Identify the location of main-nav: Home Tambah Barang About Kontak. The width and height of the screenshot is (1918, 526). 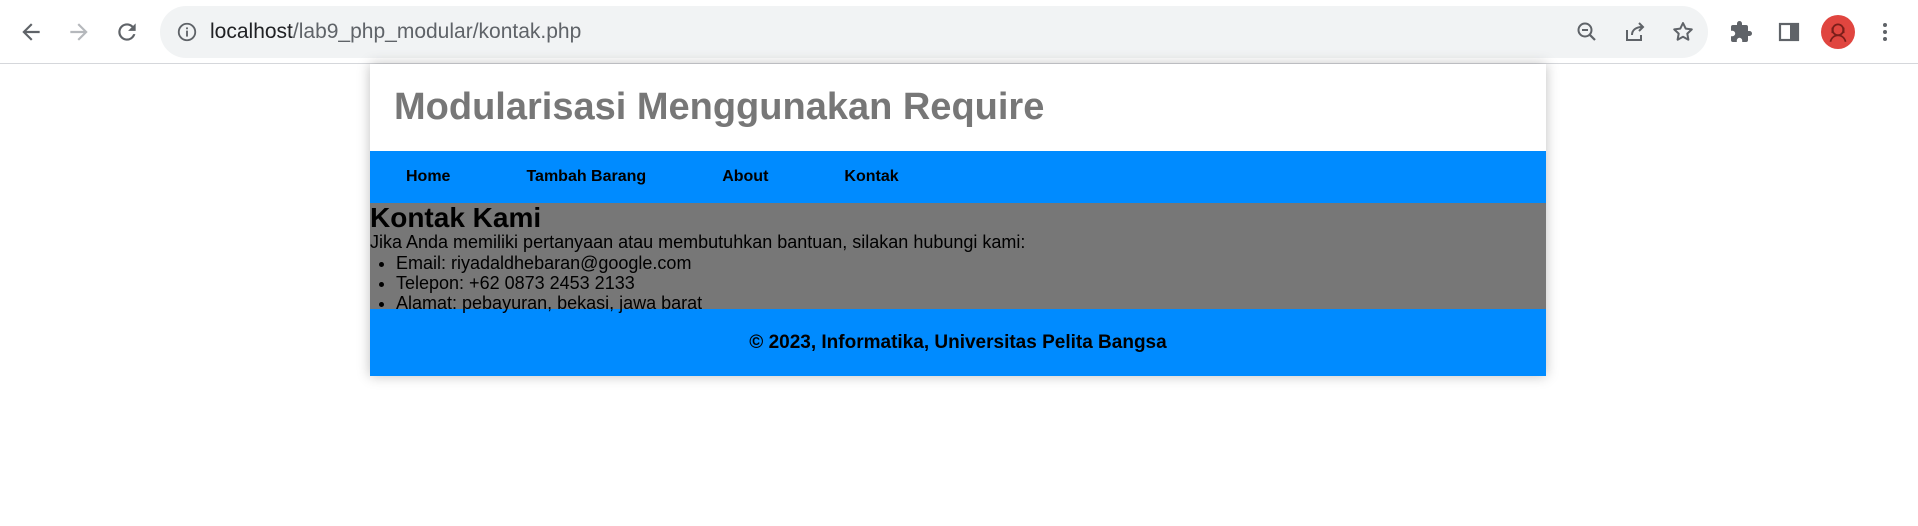
(958, 177).